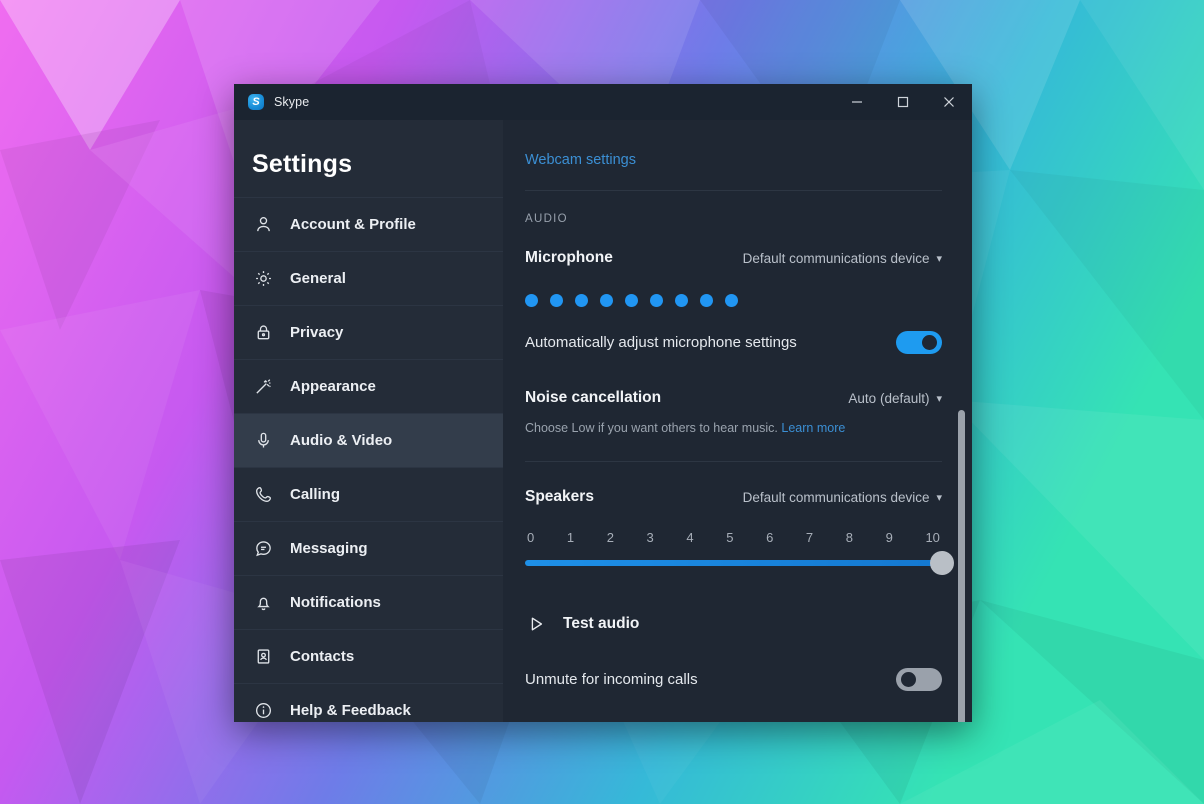 The width and height of the screenshot is (1204, 804). I want to click on sidebar-item-label: General, so click(318, 278).